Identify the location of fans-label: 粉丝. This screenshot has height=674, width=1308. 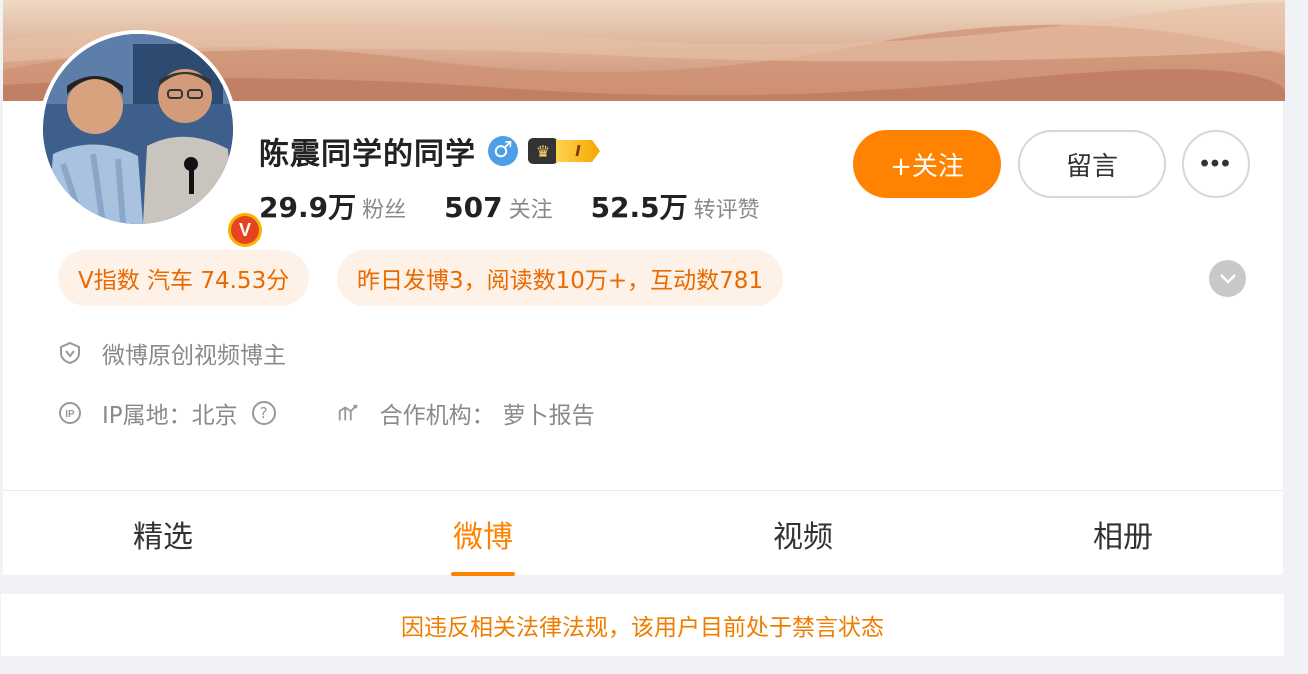
(384, 210).